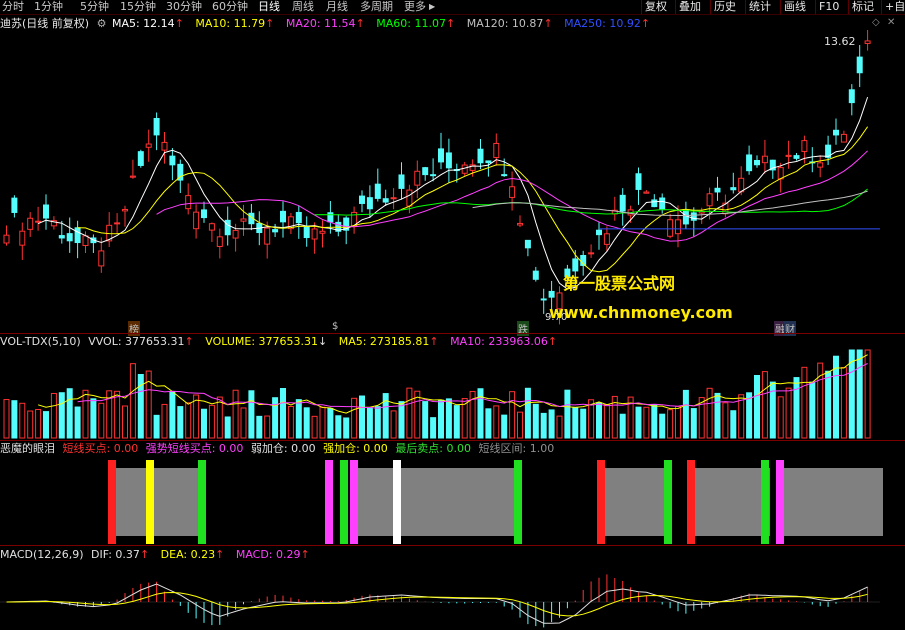 This screenshot has width=905, height=630. Describe the element at coordinates (619, 283) in the screenshot. I see `watermark-title: 第一股票公式网` at that location.